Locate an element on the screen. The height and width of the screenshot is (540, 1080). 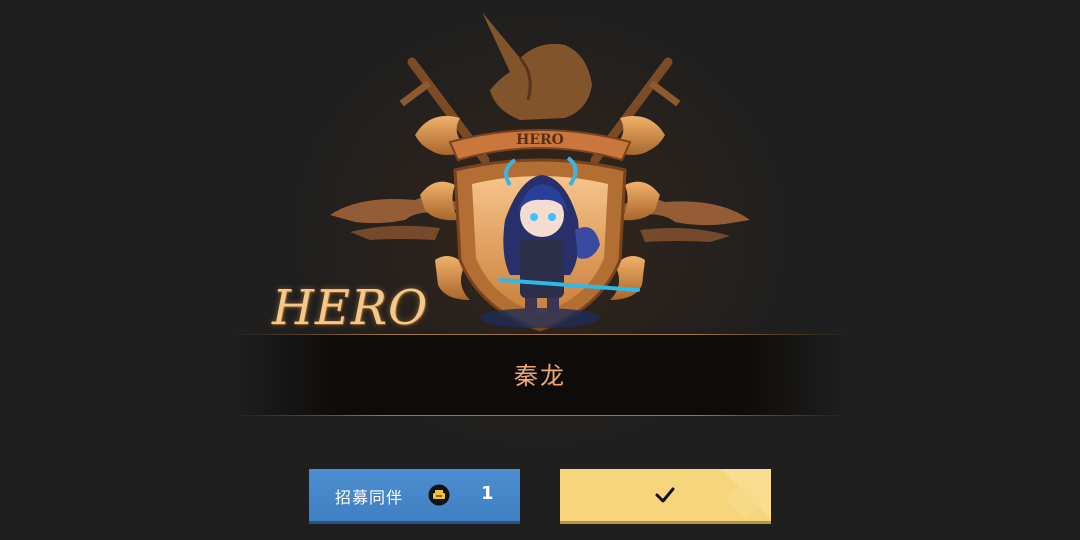
crest-ribbon-text: HERO is located at coordinates (540, 140).